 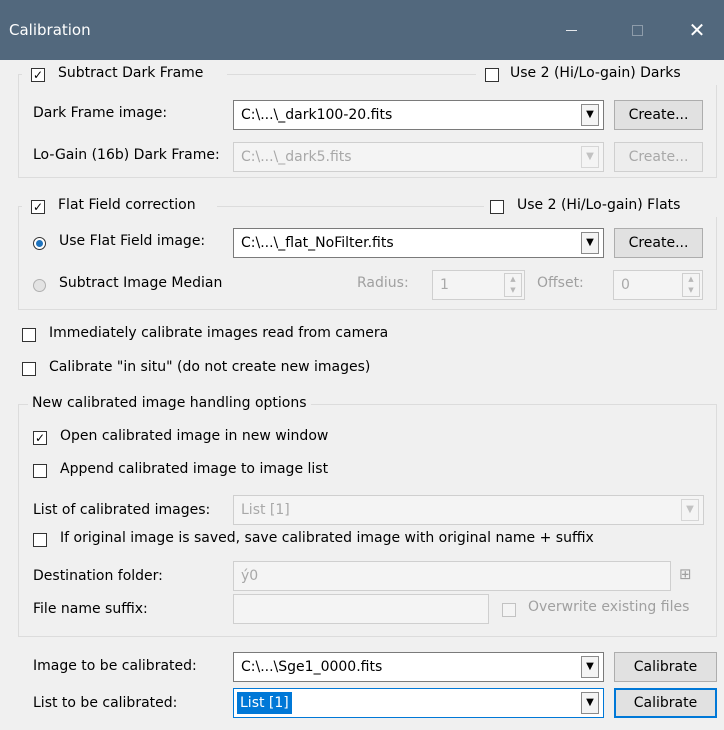 I want to click on close-icon: ✕, so click(x=697, y=30).